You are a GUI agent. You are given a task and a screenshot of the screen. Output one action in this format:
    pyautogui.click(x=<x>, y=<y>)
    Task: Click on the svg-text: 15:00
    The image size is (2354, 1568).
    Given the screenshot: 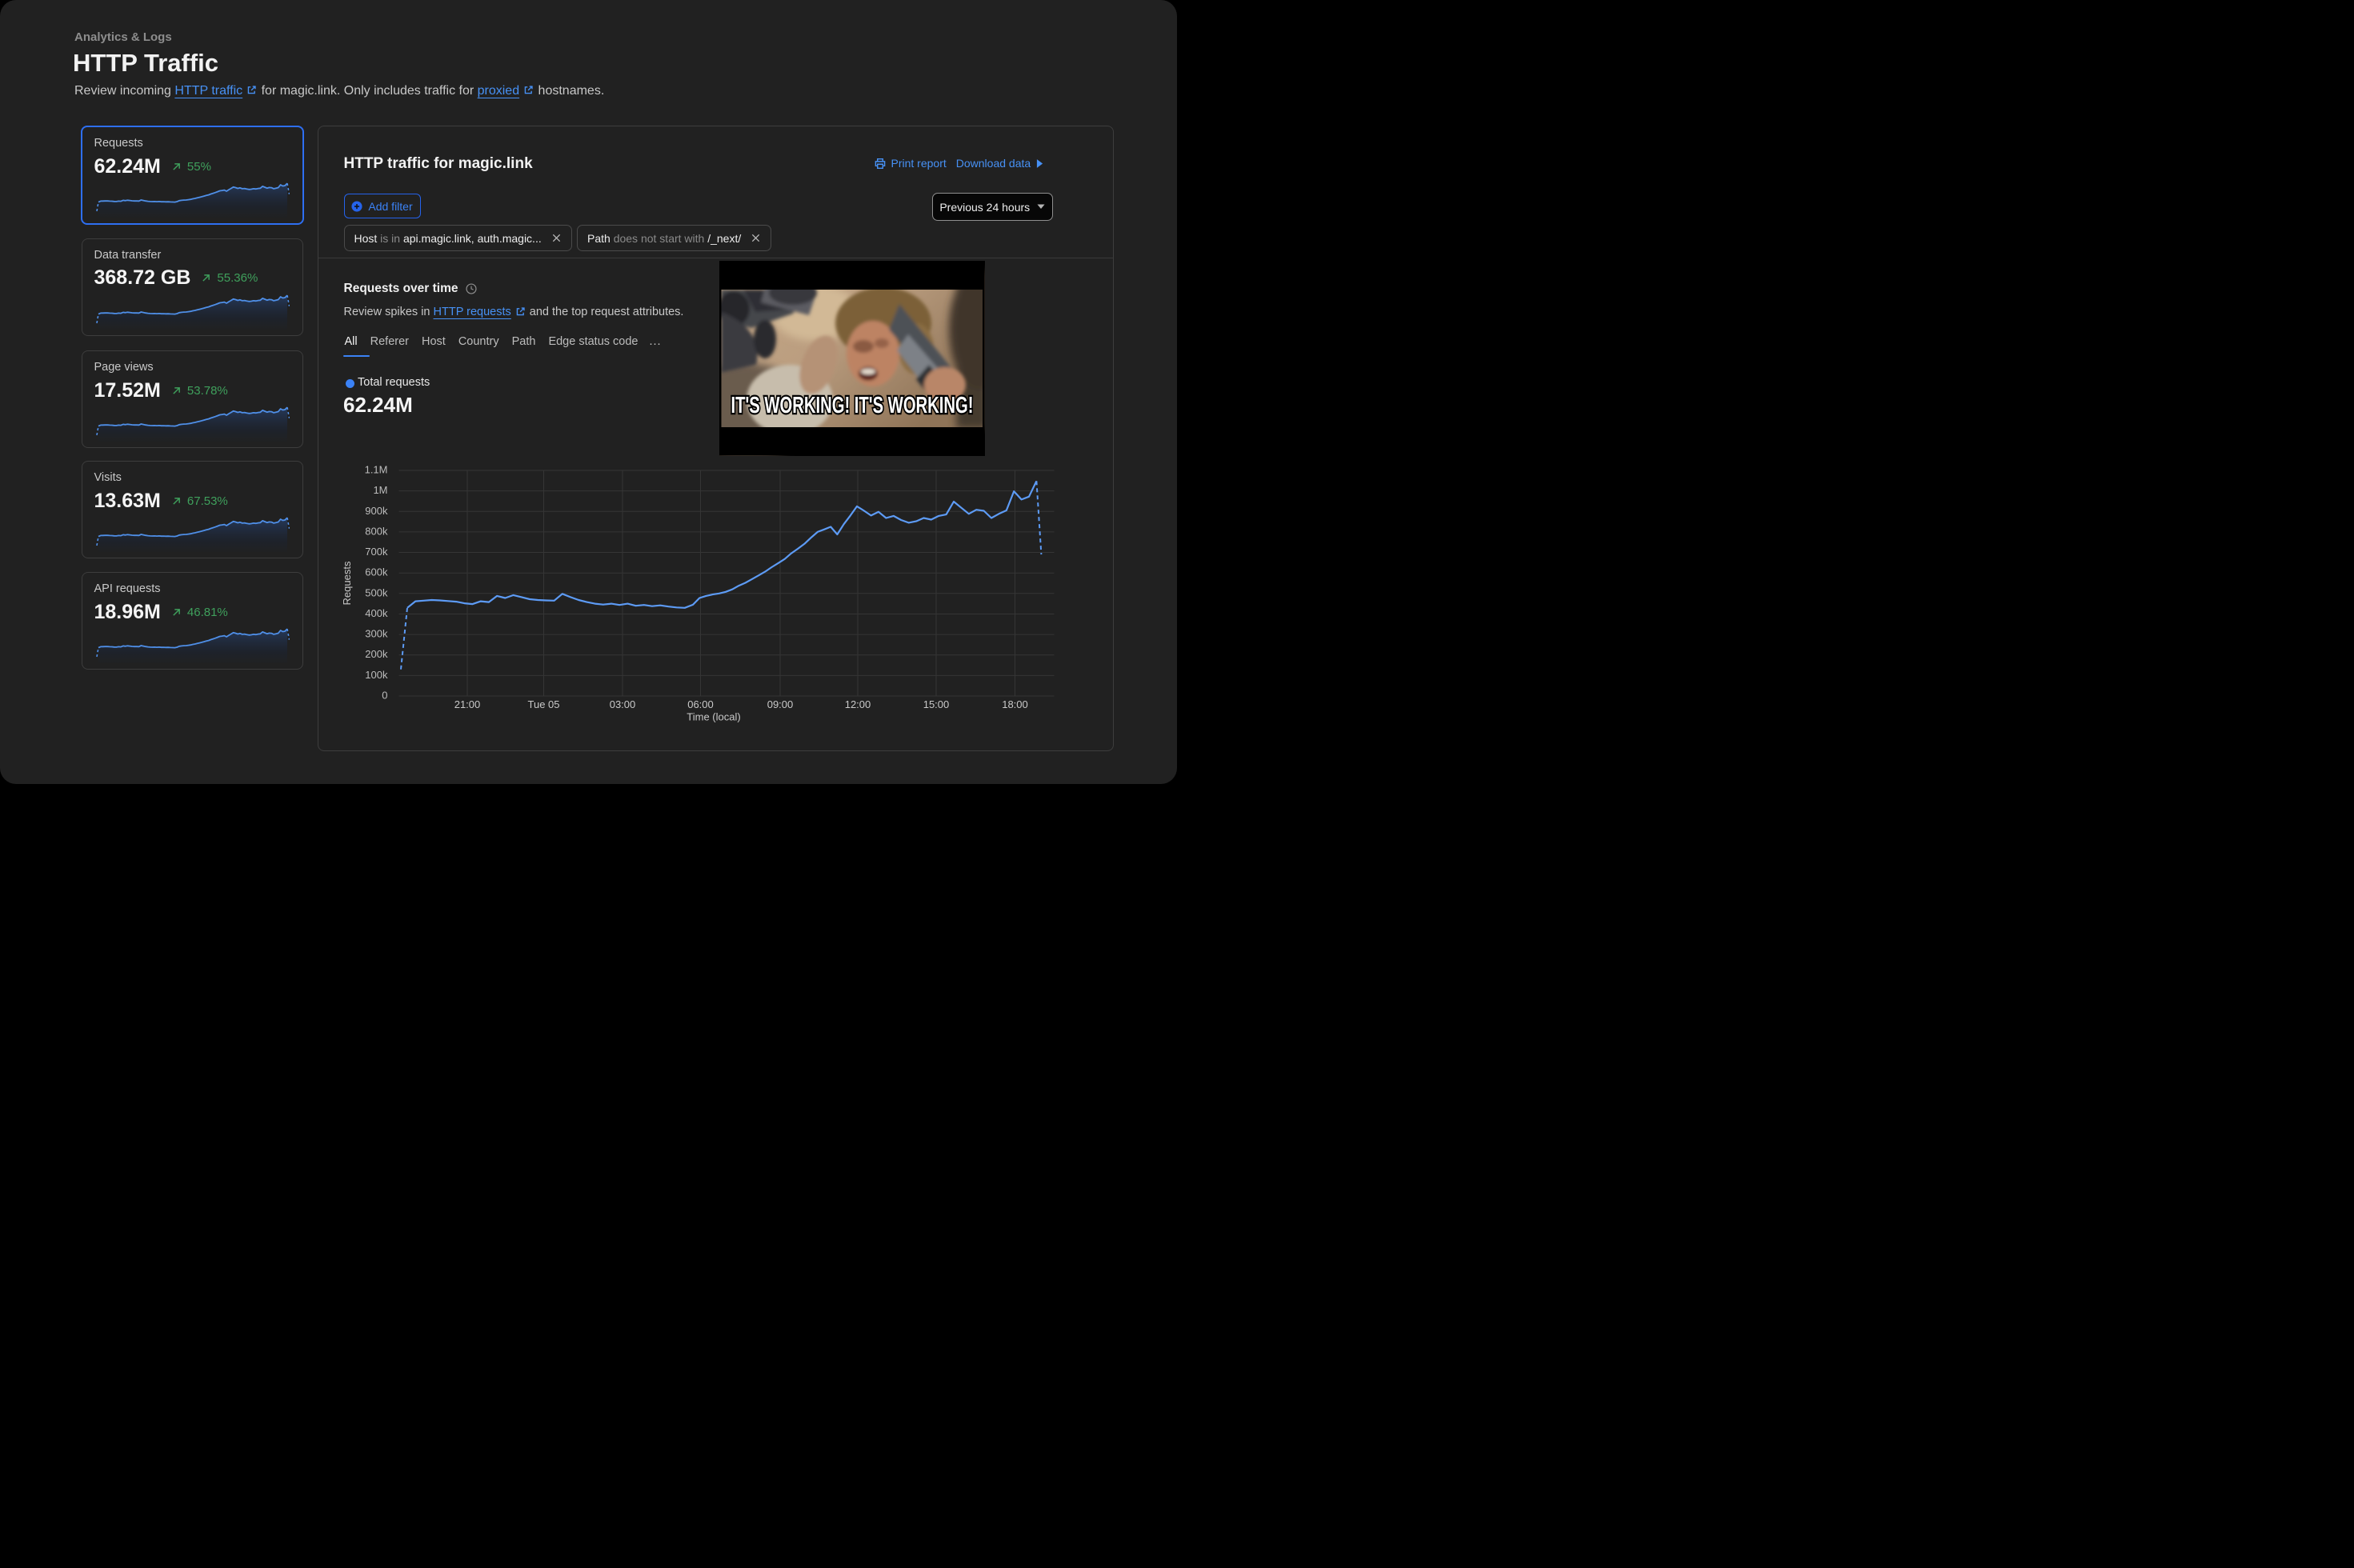 What is the action you would take?
    pyautogui.click(x=936, y=704)
    